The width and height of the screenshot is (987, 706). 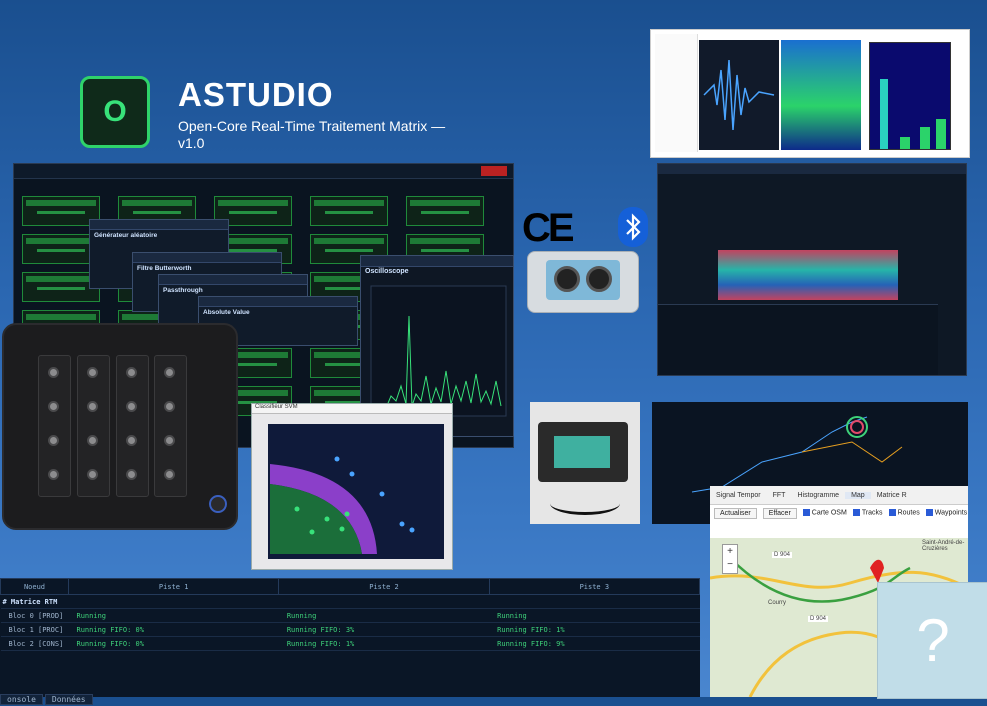 I want to click on place-label: Courry, so click(x=777, y=603).